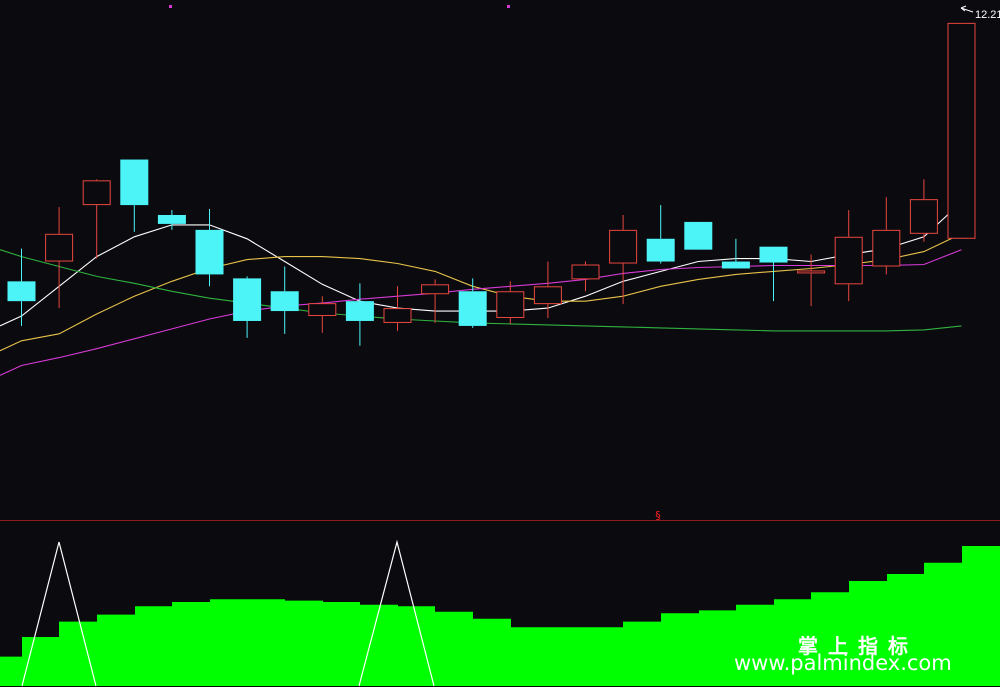  I want to click on last-price-text: 12.21, so click(987, 15).